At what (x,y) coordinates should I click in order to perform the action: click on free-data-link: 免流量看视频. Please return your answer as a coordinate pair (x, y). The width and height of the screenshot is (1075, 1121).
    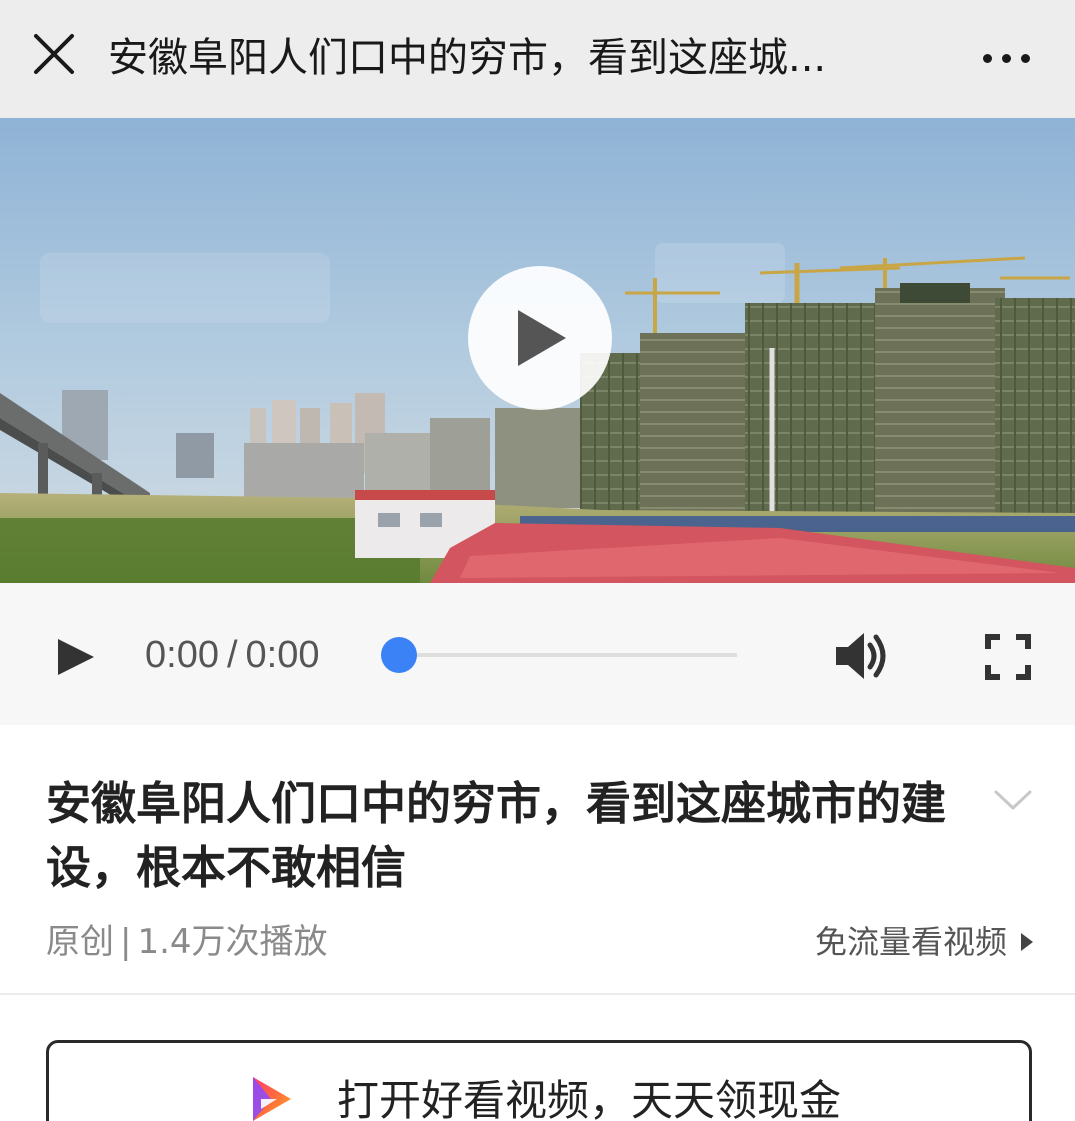
    Looking at the image, I should click on (925, 942).